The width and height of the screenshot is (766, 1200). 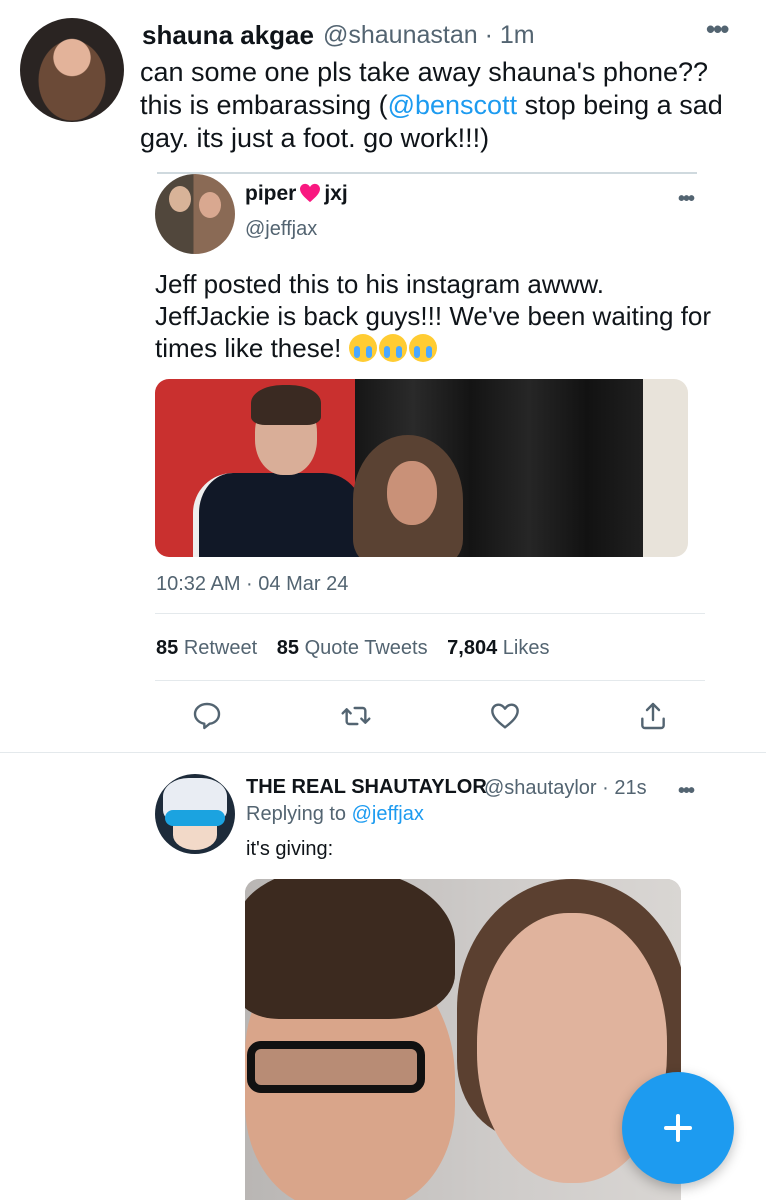 I want to click on quotes-stat: 85 Quote Tweets, so click(x=352, y=648).